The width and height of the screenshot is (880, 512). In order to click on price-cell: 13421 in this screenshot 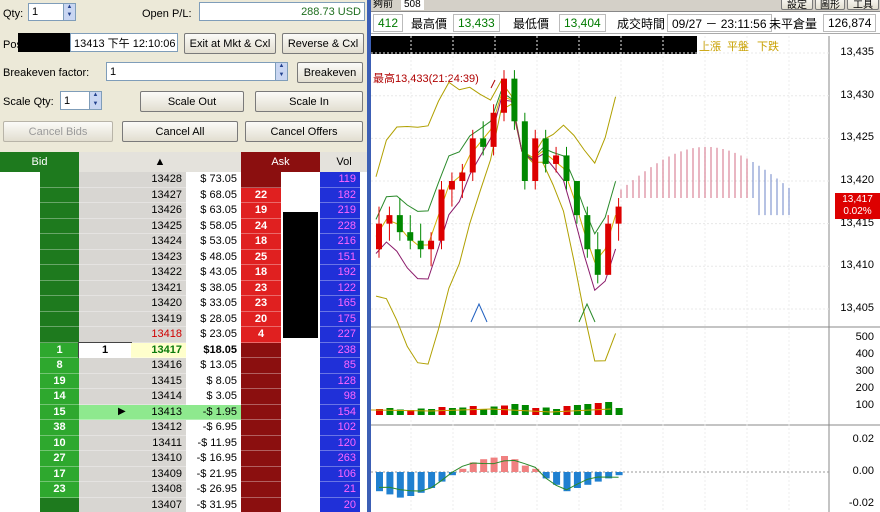, I will do `click(158, 288)`.